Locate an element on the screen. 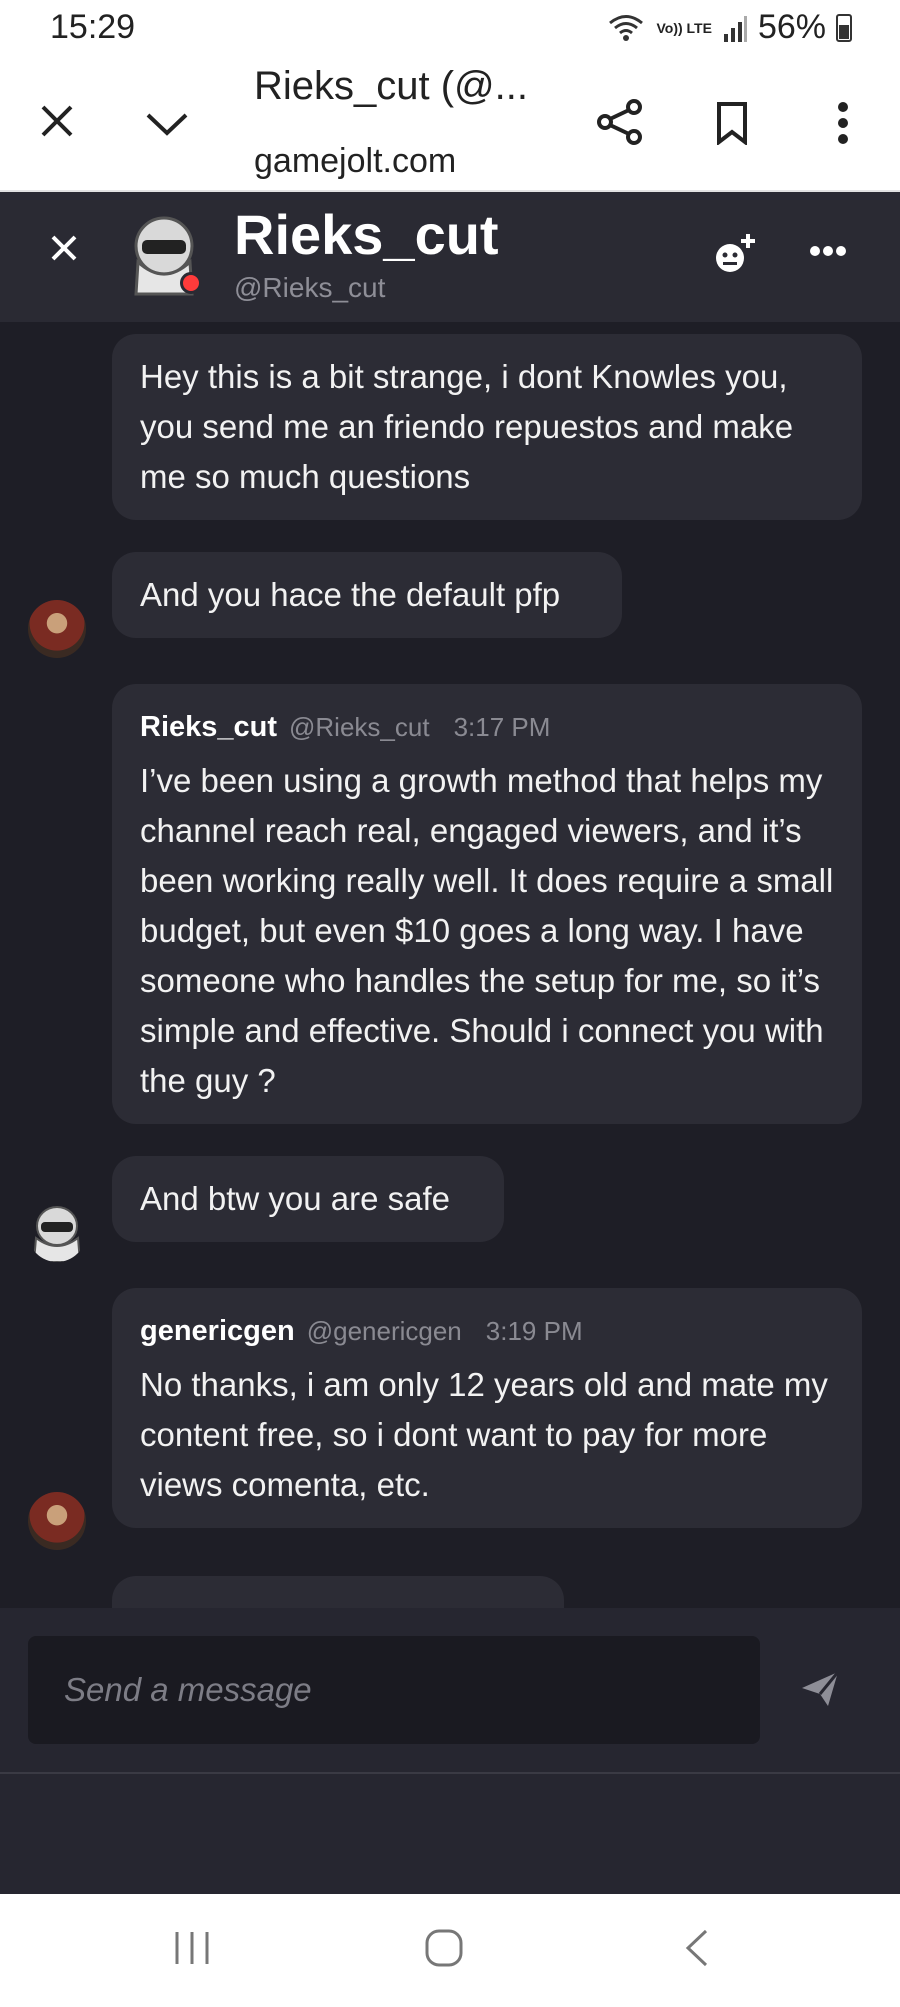 This screenshot has height=2007, width=900. message-author-handle: @genericgen is located at coordinates (384, 1331).